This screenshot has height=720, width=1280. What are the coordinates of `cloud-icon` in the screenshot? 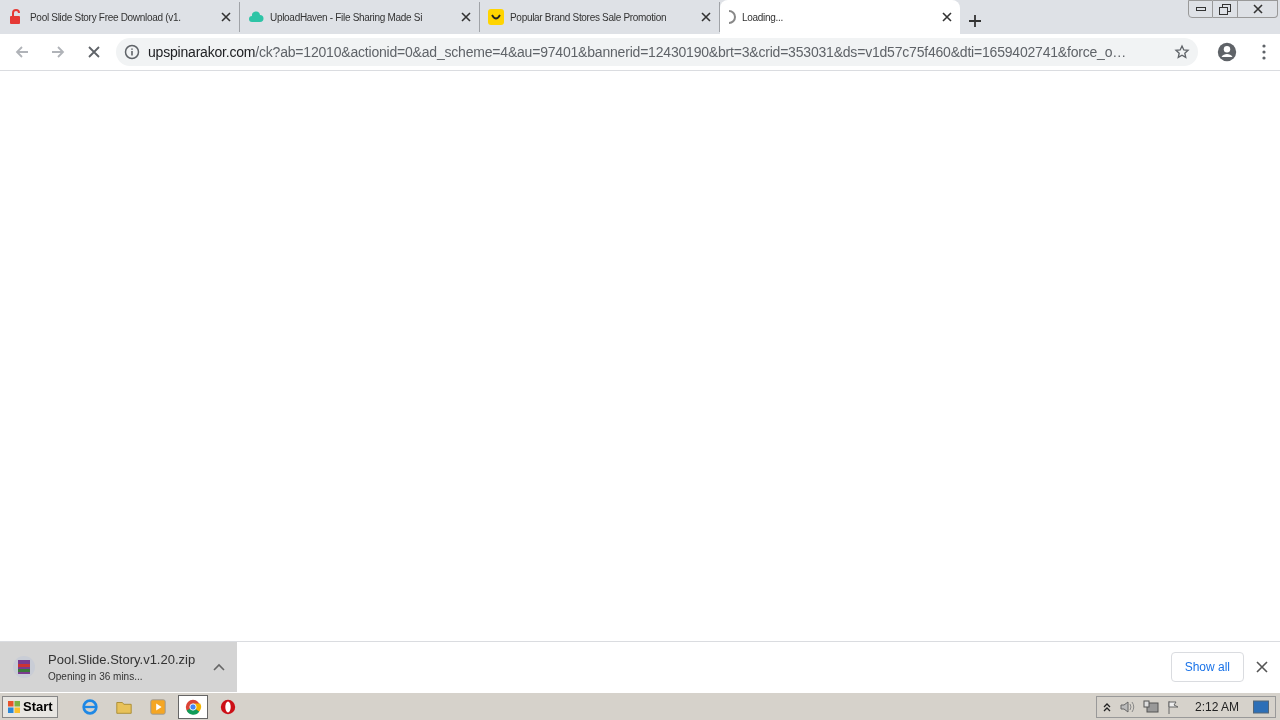 It's located at (256, 17).